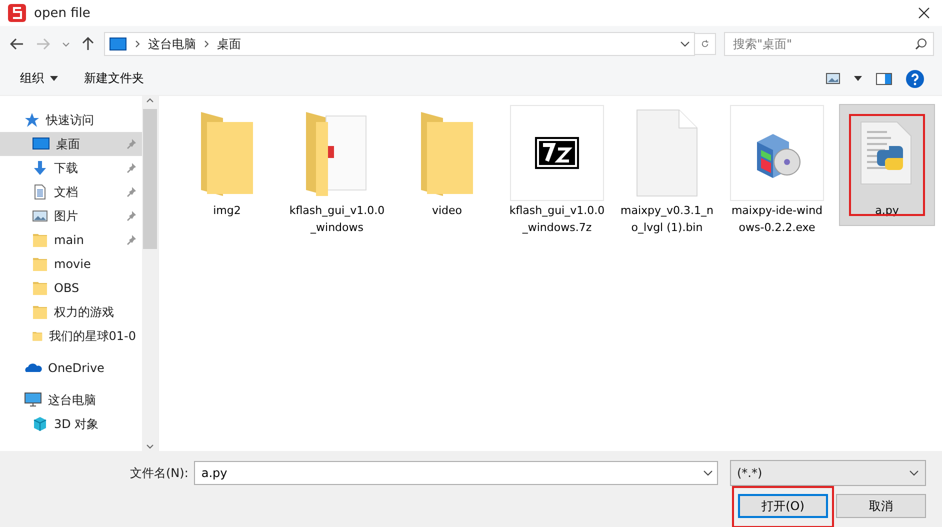 The image size is (942, 527). What do you see at coordinates (71, 168) in the screenshot?
I see `sidebar-item: 下载` at bounding box center [71, 168].